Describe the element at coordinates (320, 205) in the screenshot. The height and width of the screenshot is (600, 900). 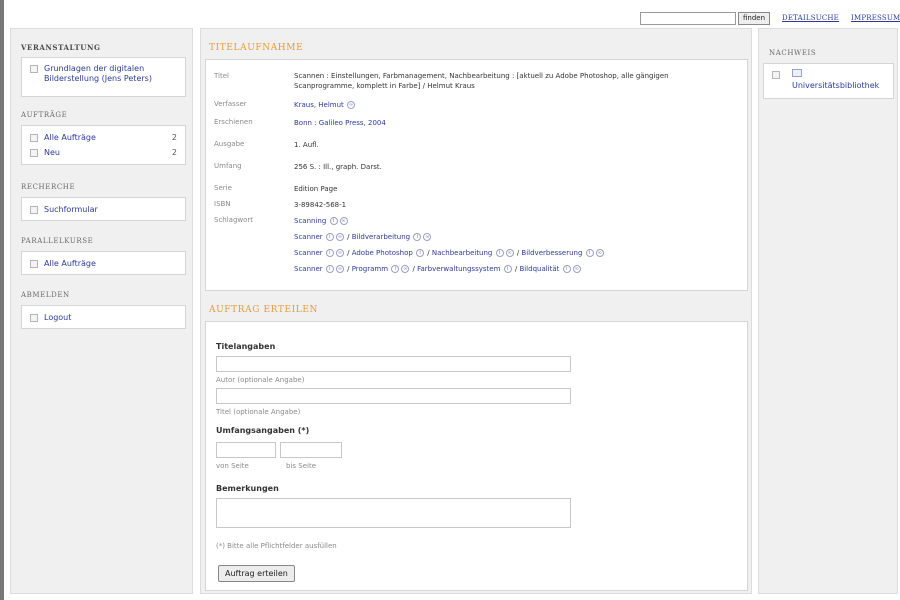
I see `row-value-isbn: 3-89842-568-1` at that location.